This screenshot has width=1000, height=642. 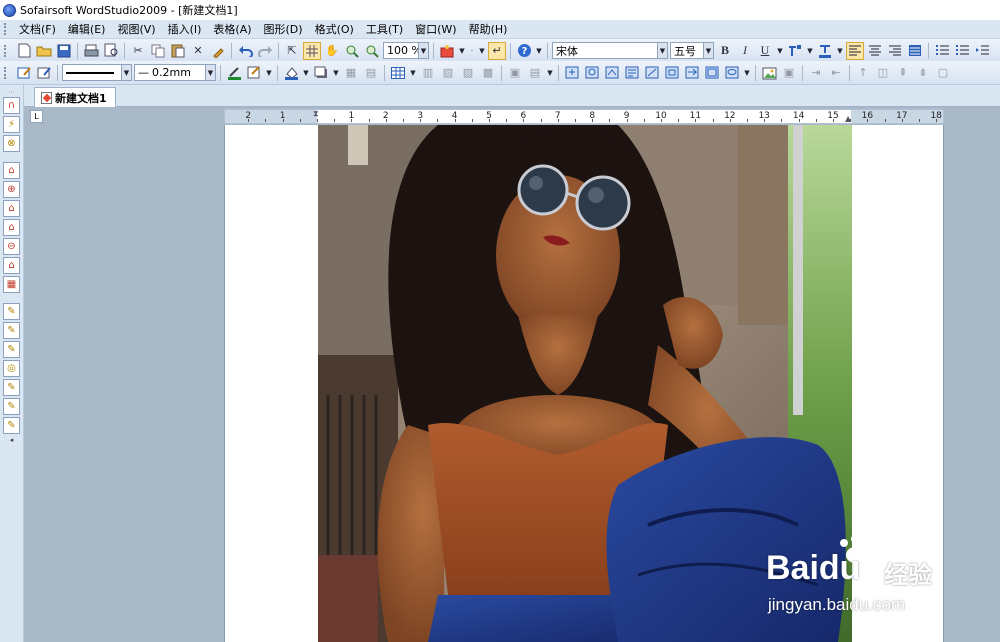 I want to click on left-indent-marker-icon: ⧗, so click(x=317, y=113).